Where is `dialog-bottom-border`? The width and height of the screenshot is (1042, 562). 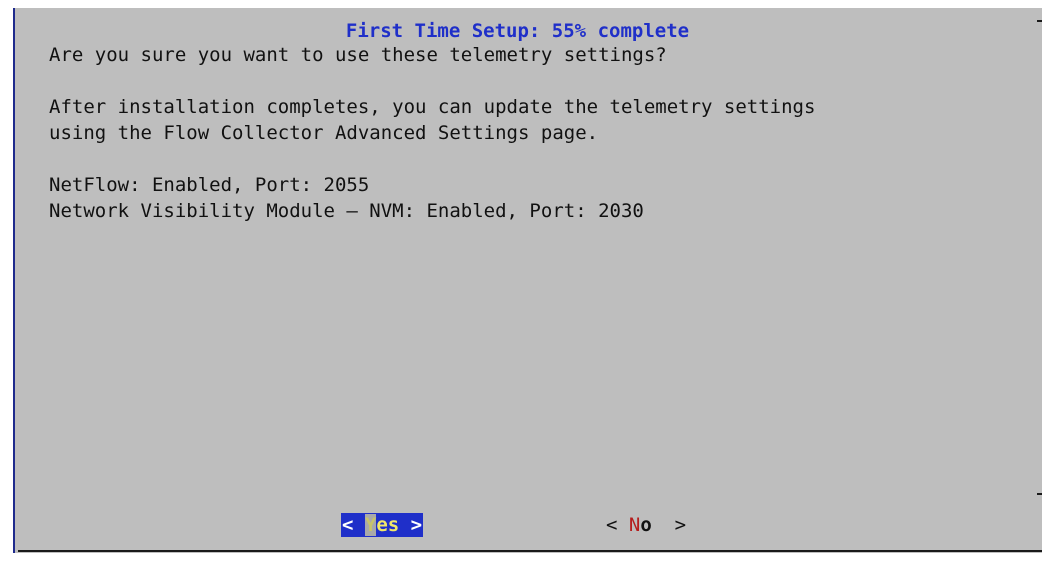
dialog-bottom-border is located at coordinates (530, 551).